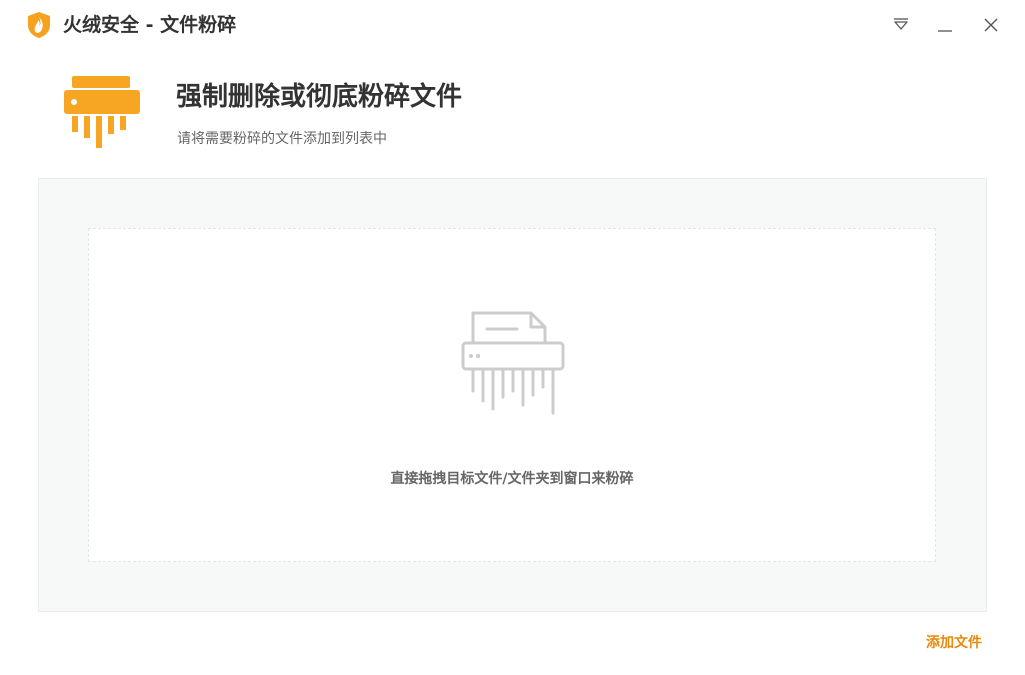 The image size is (1025, 675). Describe the element at coordinates (102, 114) in the screenshot. I see `shredder-icon` at that location.